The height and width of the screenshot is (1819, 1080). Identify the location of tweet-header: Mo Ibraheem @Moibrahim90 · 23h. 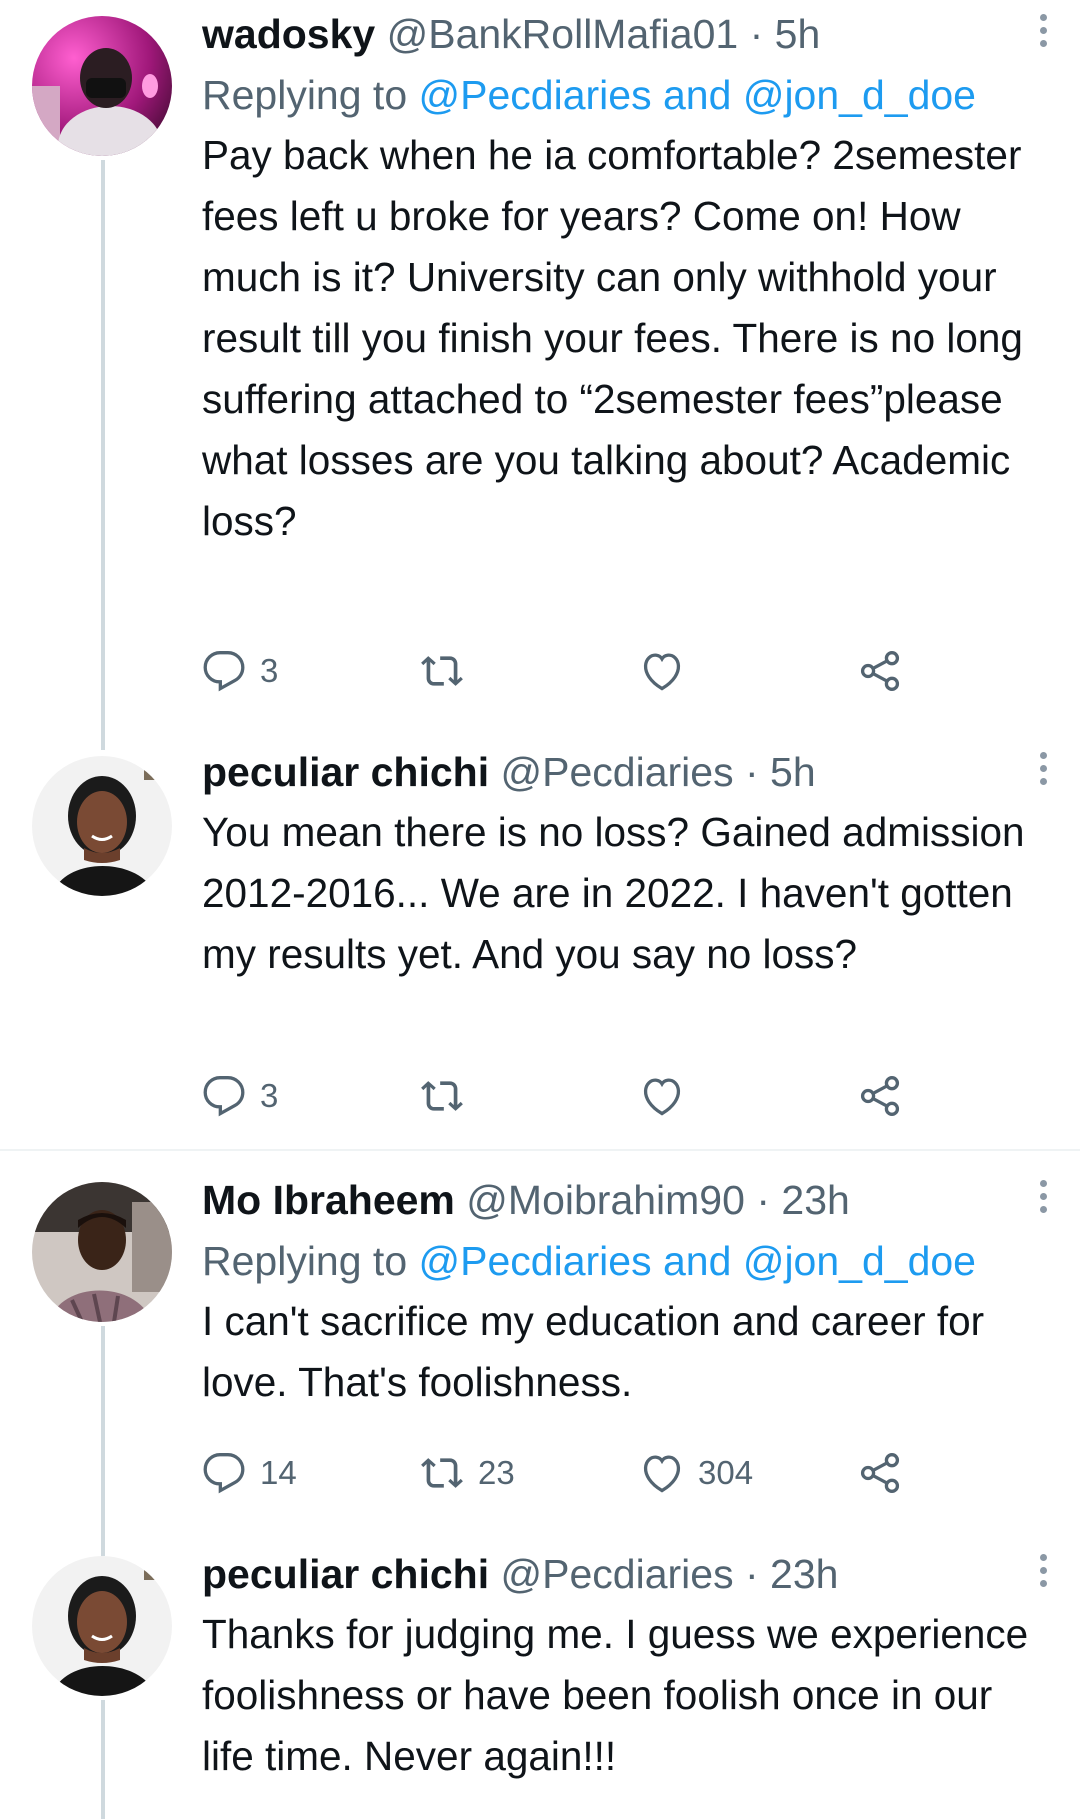
(627, 1200).